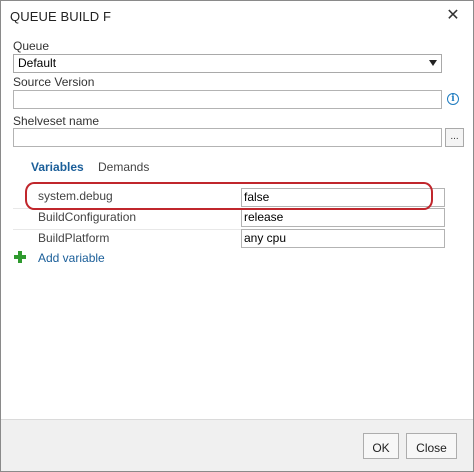 Image resolution: width=474 pixels, height=472 pixels. I want to click on queue-label: Queue, so click(31, 46).